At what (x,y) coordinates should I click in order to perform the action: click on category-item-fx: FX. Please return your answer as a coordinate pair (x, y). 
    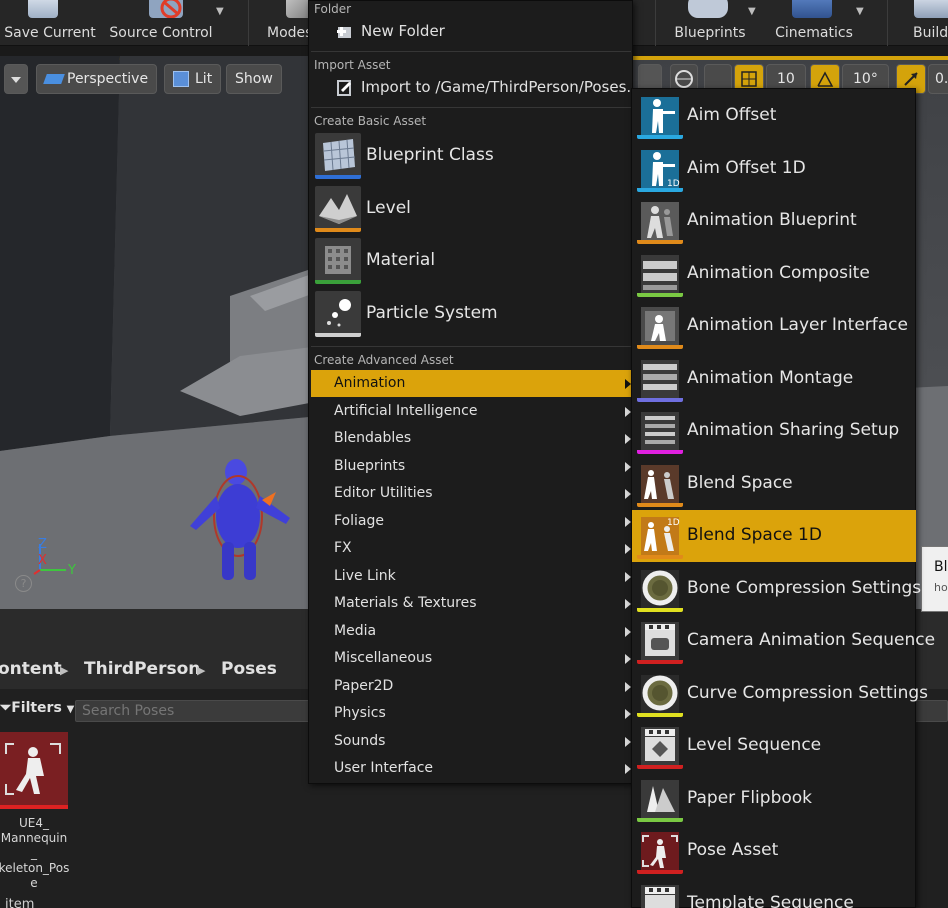
    Looking at the image, I should click on (472, 548).